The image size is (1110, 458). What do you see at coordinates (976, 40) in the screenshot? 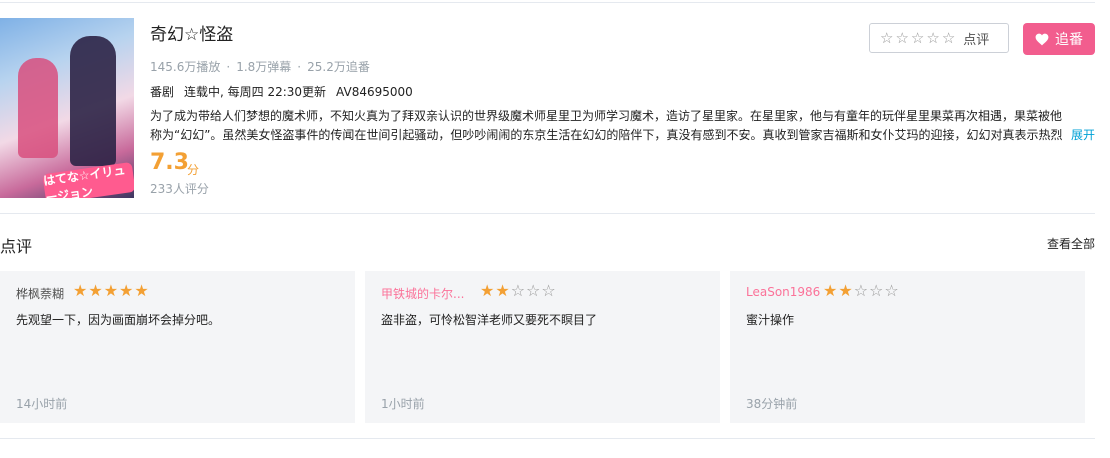
I see `review-button-label: 点评` at bounding box center [976, 40].